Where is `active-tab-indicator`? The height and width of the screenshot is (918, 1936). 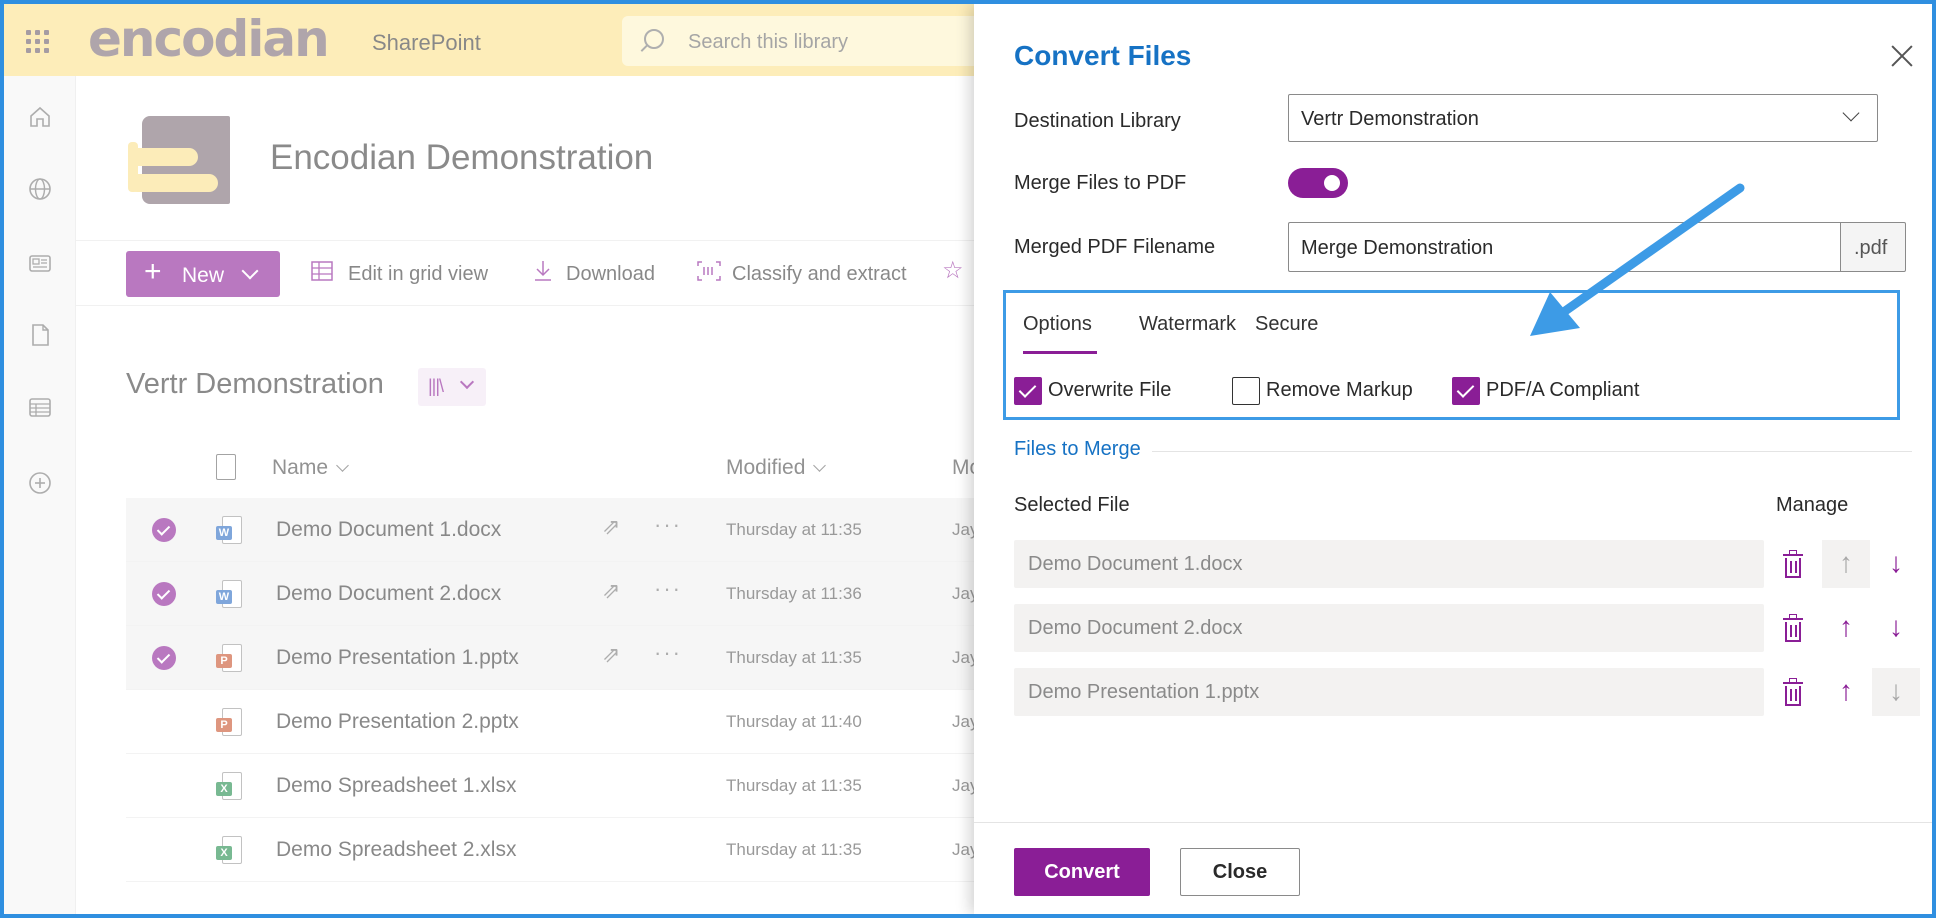 active-tab-indicator is located at coordinates (1060, 352).